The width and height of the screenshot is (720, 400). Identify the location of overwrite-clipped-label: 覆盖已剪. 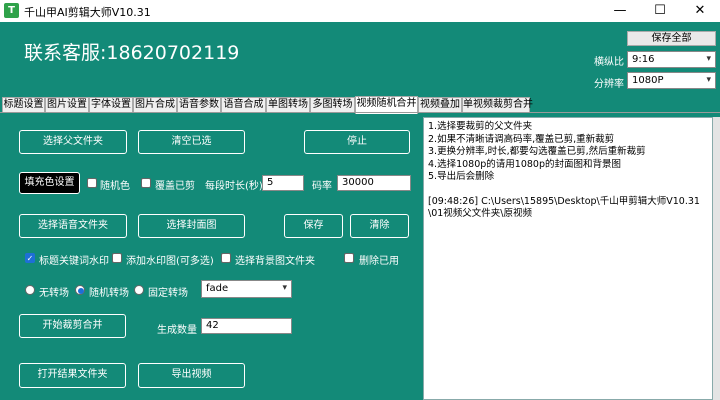
(175, 186).